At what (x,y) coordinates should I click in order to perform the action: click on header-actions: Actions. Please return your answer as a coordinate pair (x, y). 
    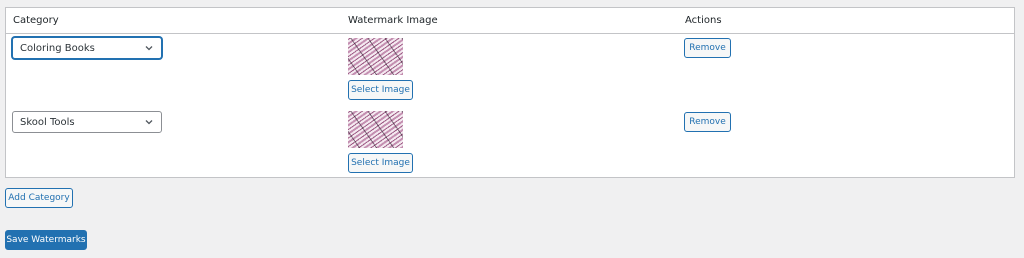
    Looking at the image, I should click on (703, 20).